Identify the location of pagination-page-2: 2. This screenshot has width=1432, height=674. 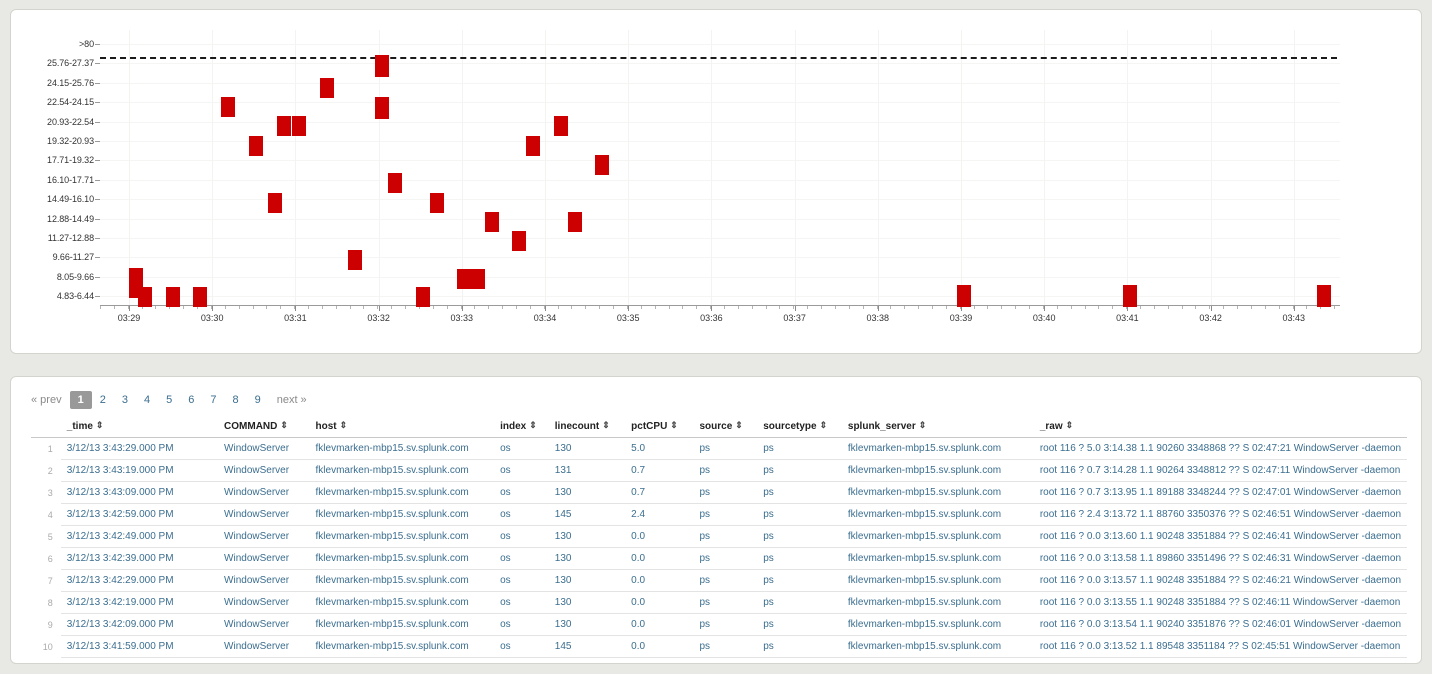
(103, 400).